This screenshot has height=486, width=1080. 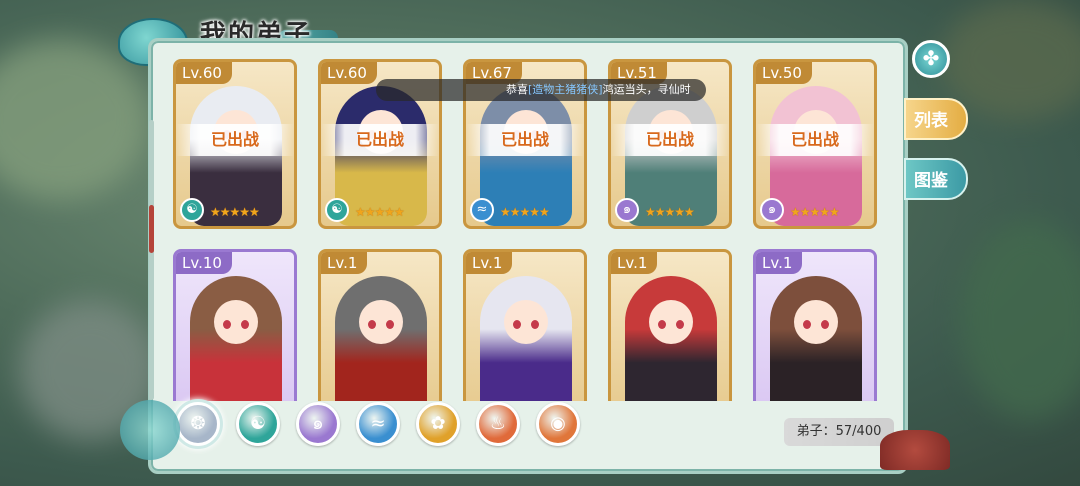 I want to click on tab-list: 列表, so click(x=936, y=119).